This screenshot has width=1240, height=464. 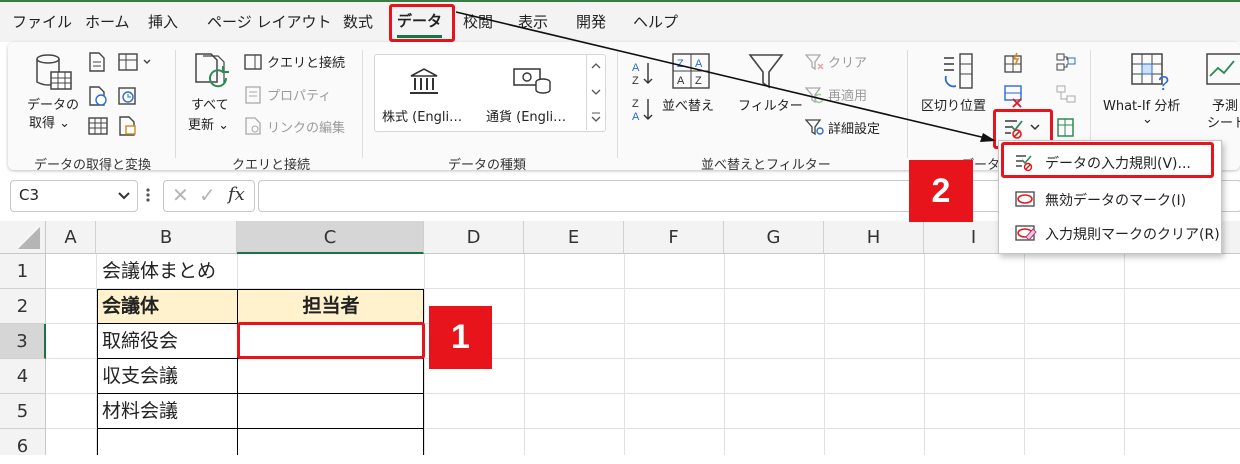 I want to click on formula-bar-grip-icon, so click(x=148, y=195).